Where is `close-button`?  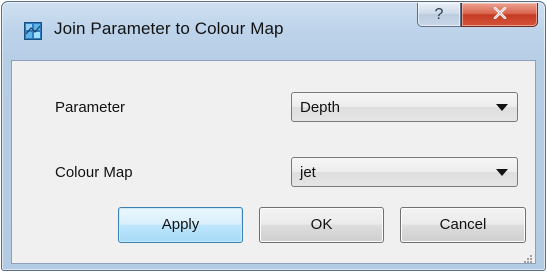 close-button is located at coordinates (499, 15).